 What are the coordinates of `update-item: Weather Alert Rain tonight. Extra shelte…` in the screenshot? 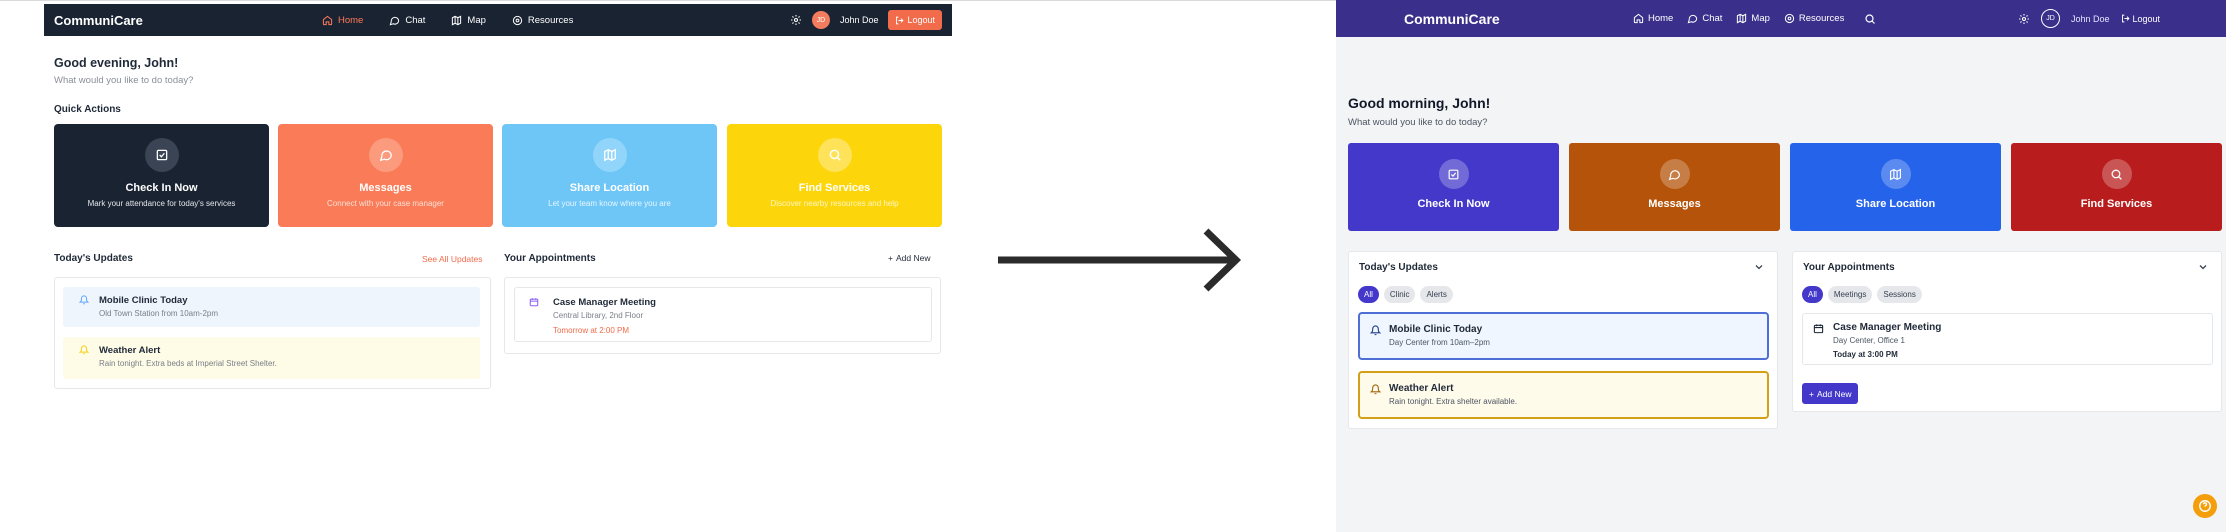 It's located at (1563, 395).